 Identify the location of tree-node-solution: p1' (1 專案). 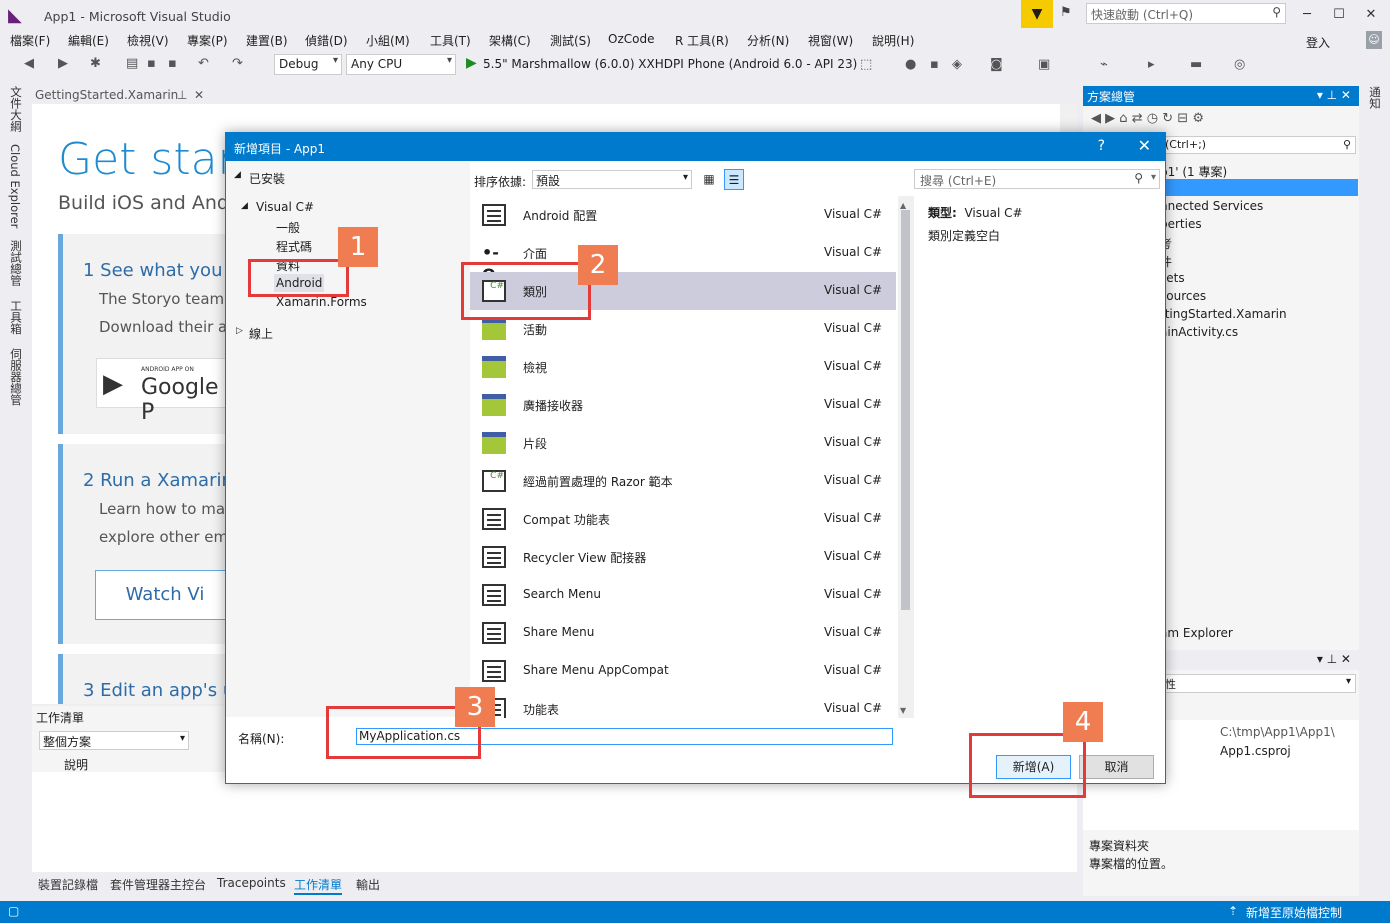
(1193, 171).